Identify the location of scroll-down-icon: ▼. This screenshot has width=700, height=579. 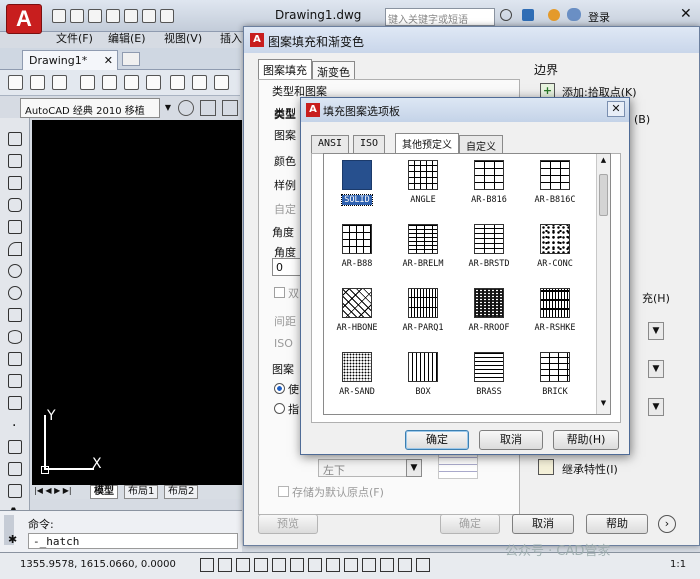
(603, 405).